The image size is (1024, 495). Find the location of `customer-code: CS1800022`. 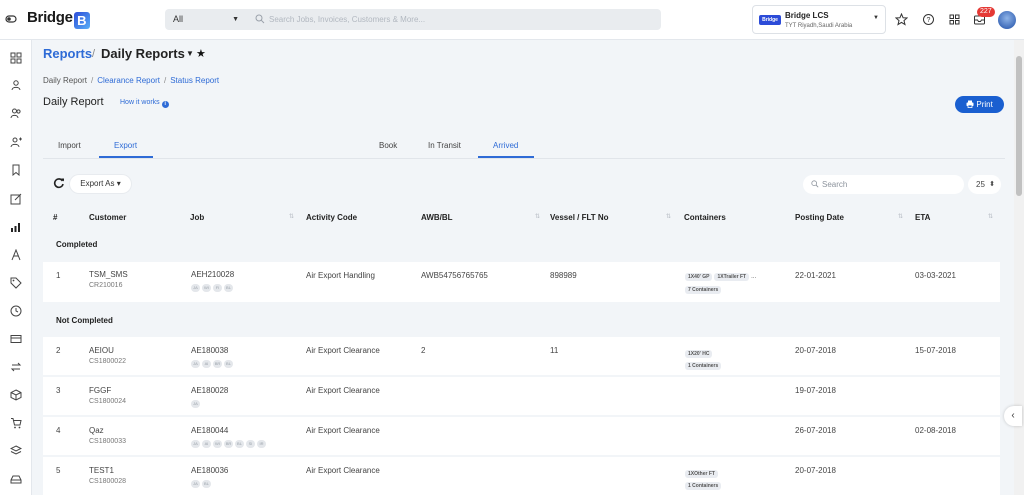

customer-code: CS1800022 is located at coordinates (107, 361).